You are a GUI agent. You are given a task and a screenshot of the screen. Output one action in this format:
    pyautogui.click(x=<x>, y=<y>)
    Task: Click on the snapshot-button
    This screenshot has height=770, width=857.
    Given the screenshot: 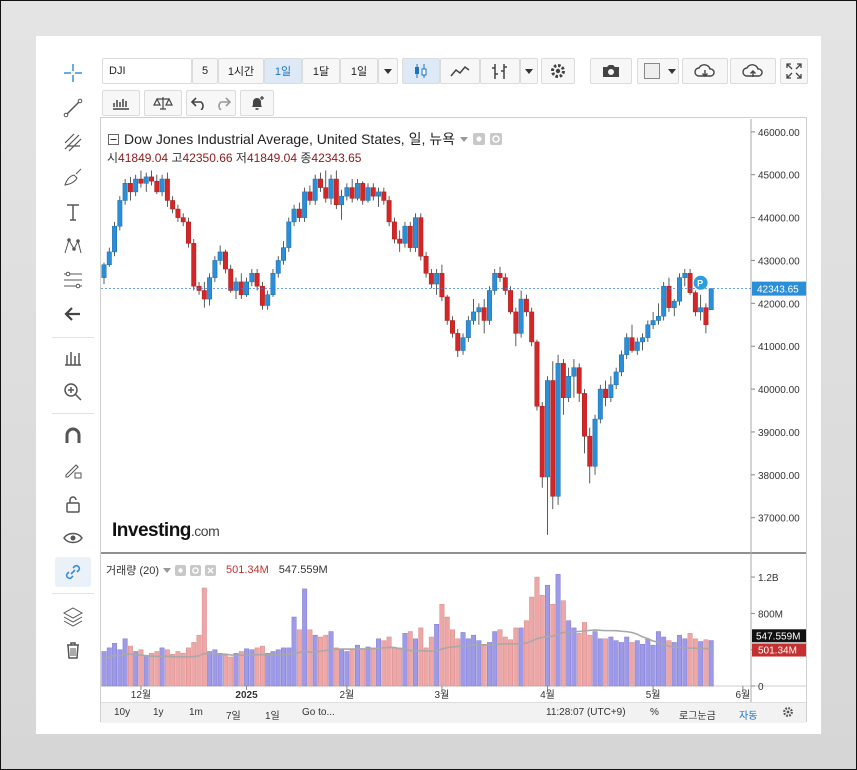 What is the action you would take?
    pyautogui.click(x=611, y=71)
    